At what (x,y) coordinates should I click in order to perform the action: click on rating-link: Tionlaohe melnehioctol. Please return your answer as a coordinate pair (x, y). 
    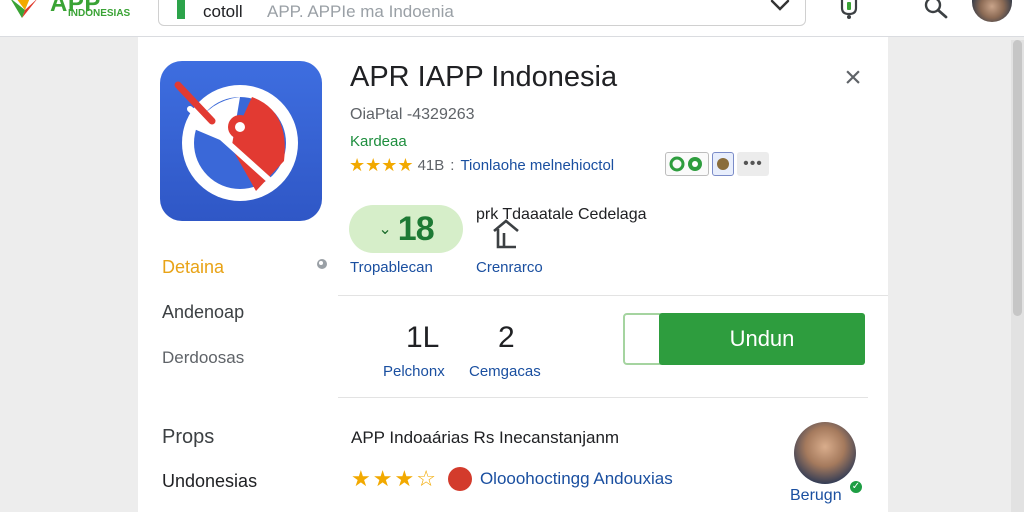
    Looking at the image, I should click on (537, 165).